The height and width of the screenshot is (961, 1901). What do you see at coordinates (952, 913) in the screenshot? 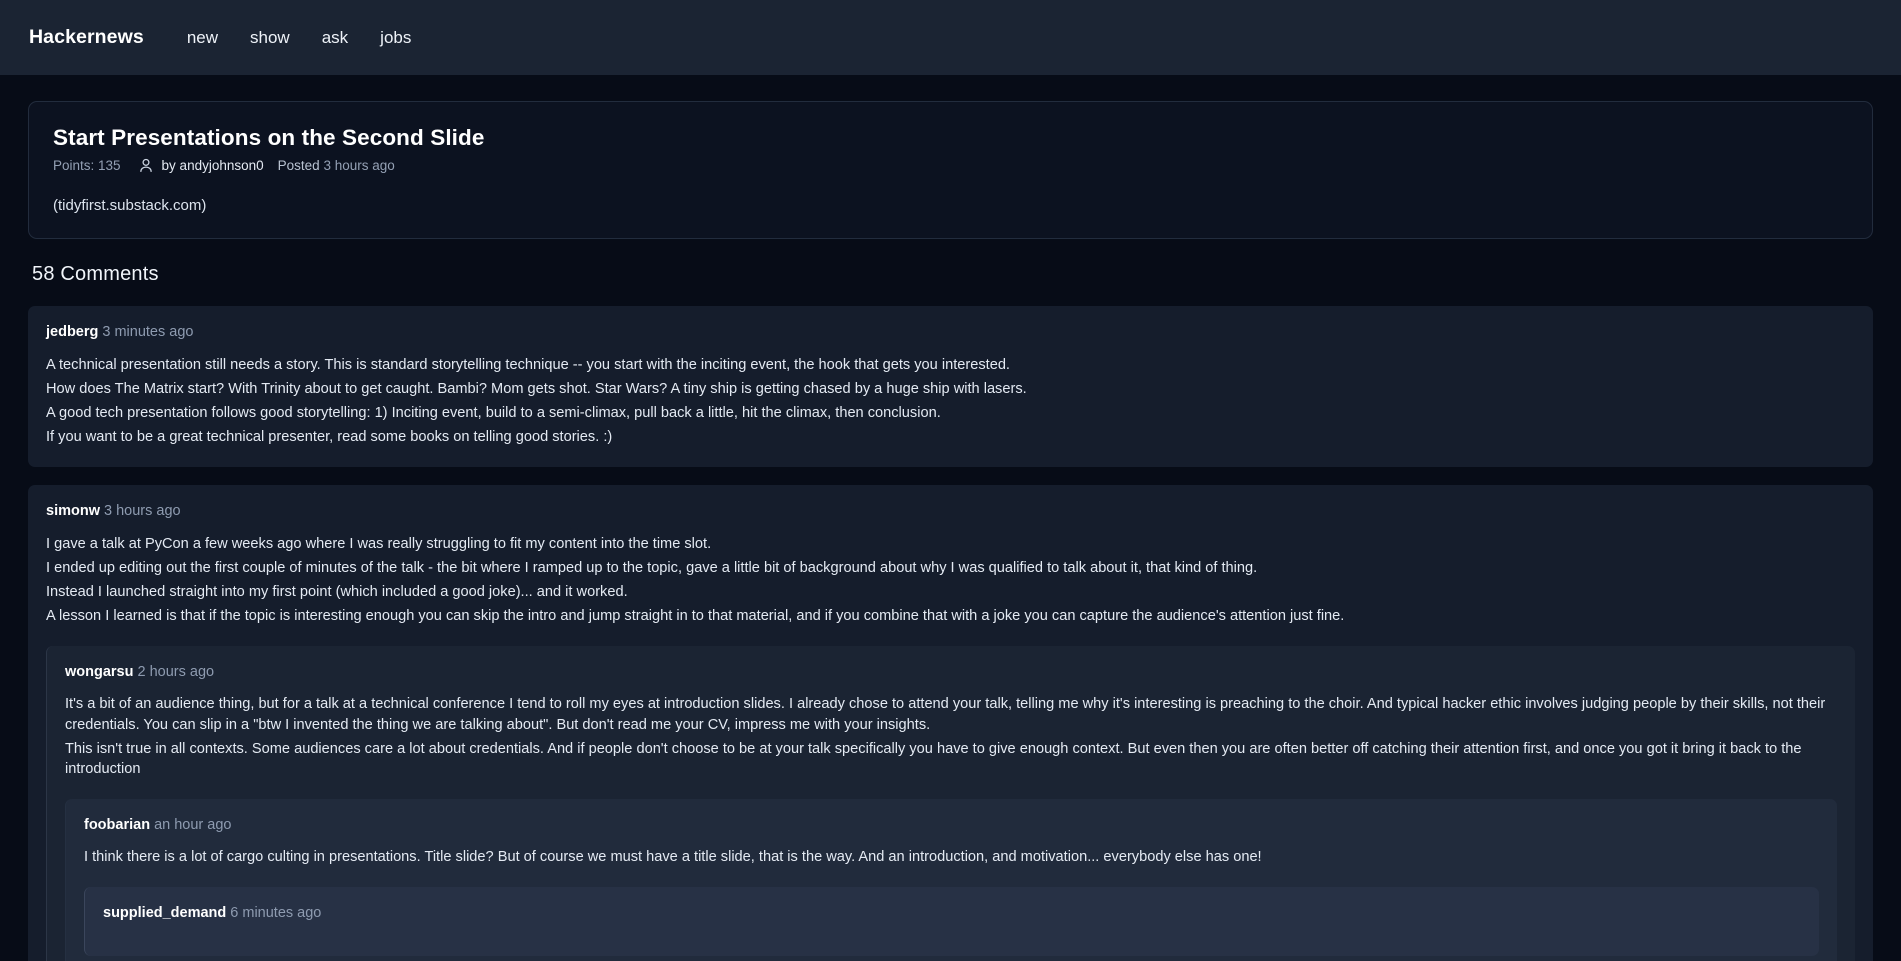
I see `comment-header: supplied_demand 6 minutes ago` at bounding box center [952, 913].